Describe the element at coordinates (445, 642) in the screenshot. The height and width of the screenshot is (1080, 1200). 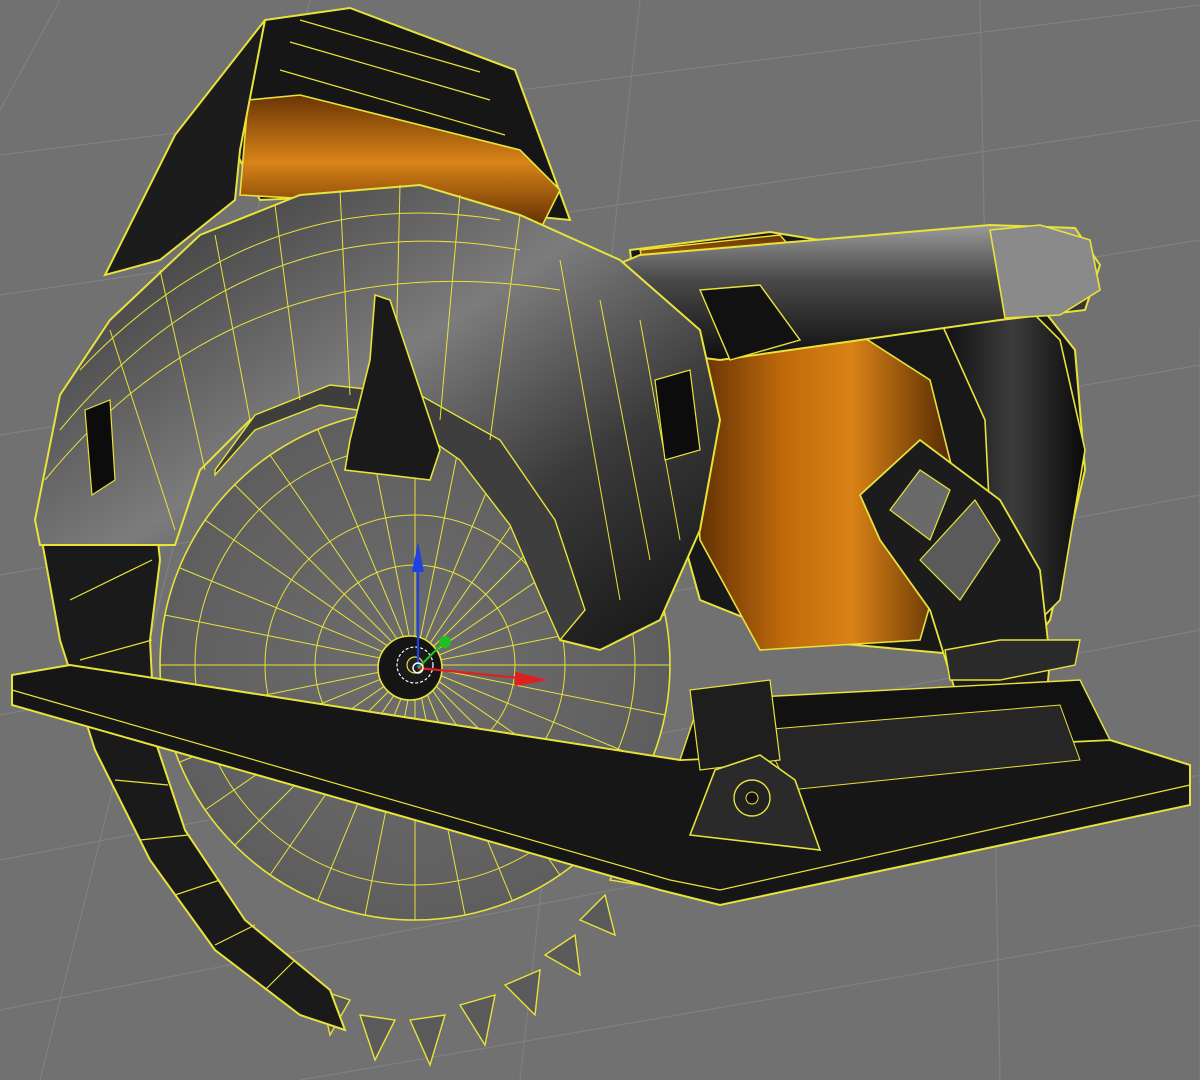
I see `gizmo-y-handle` at that location.